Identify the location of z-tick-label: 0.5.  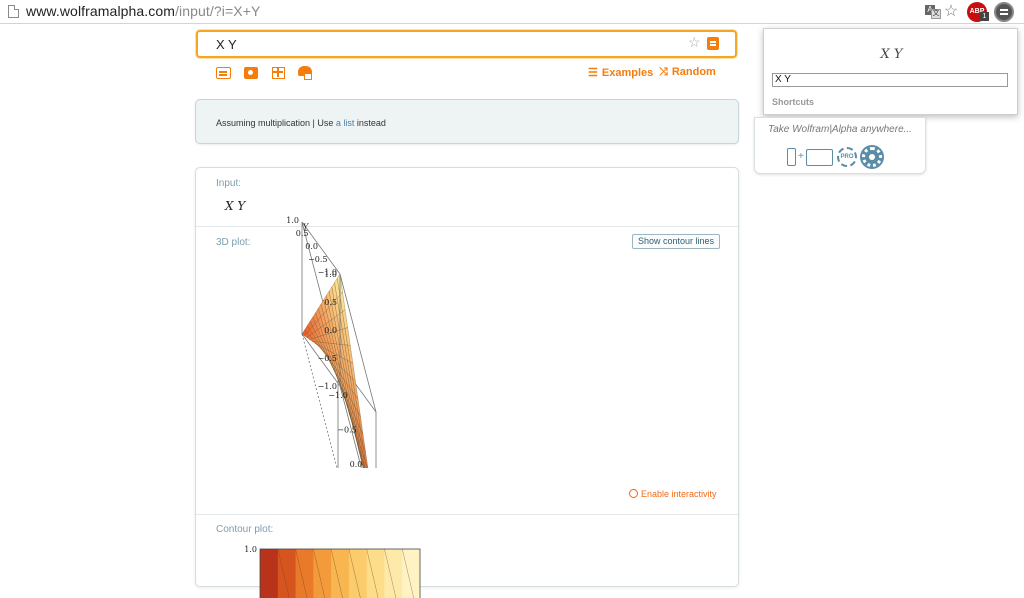
(330, 302).